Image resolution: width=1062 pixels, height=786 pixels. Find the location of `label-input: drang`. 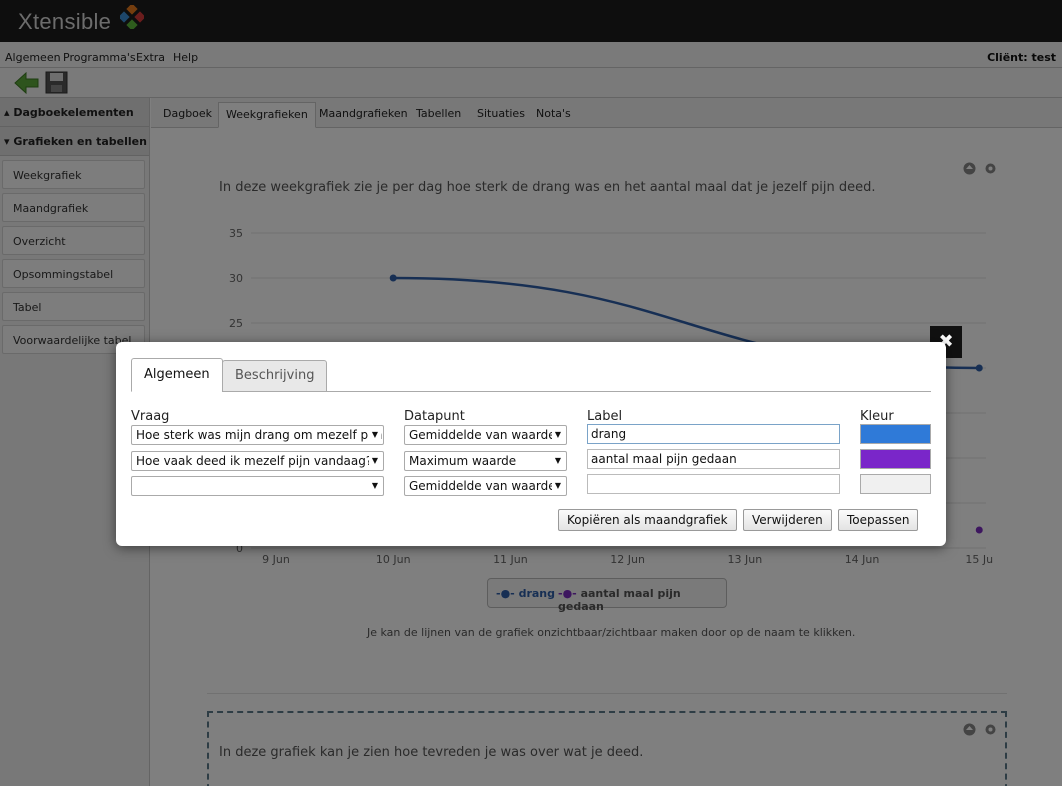

label-input: drang is located at coordinates (713, 434).